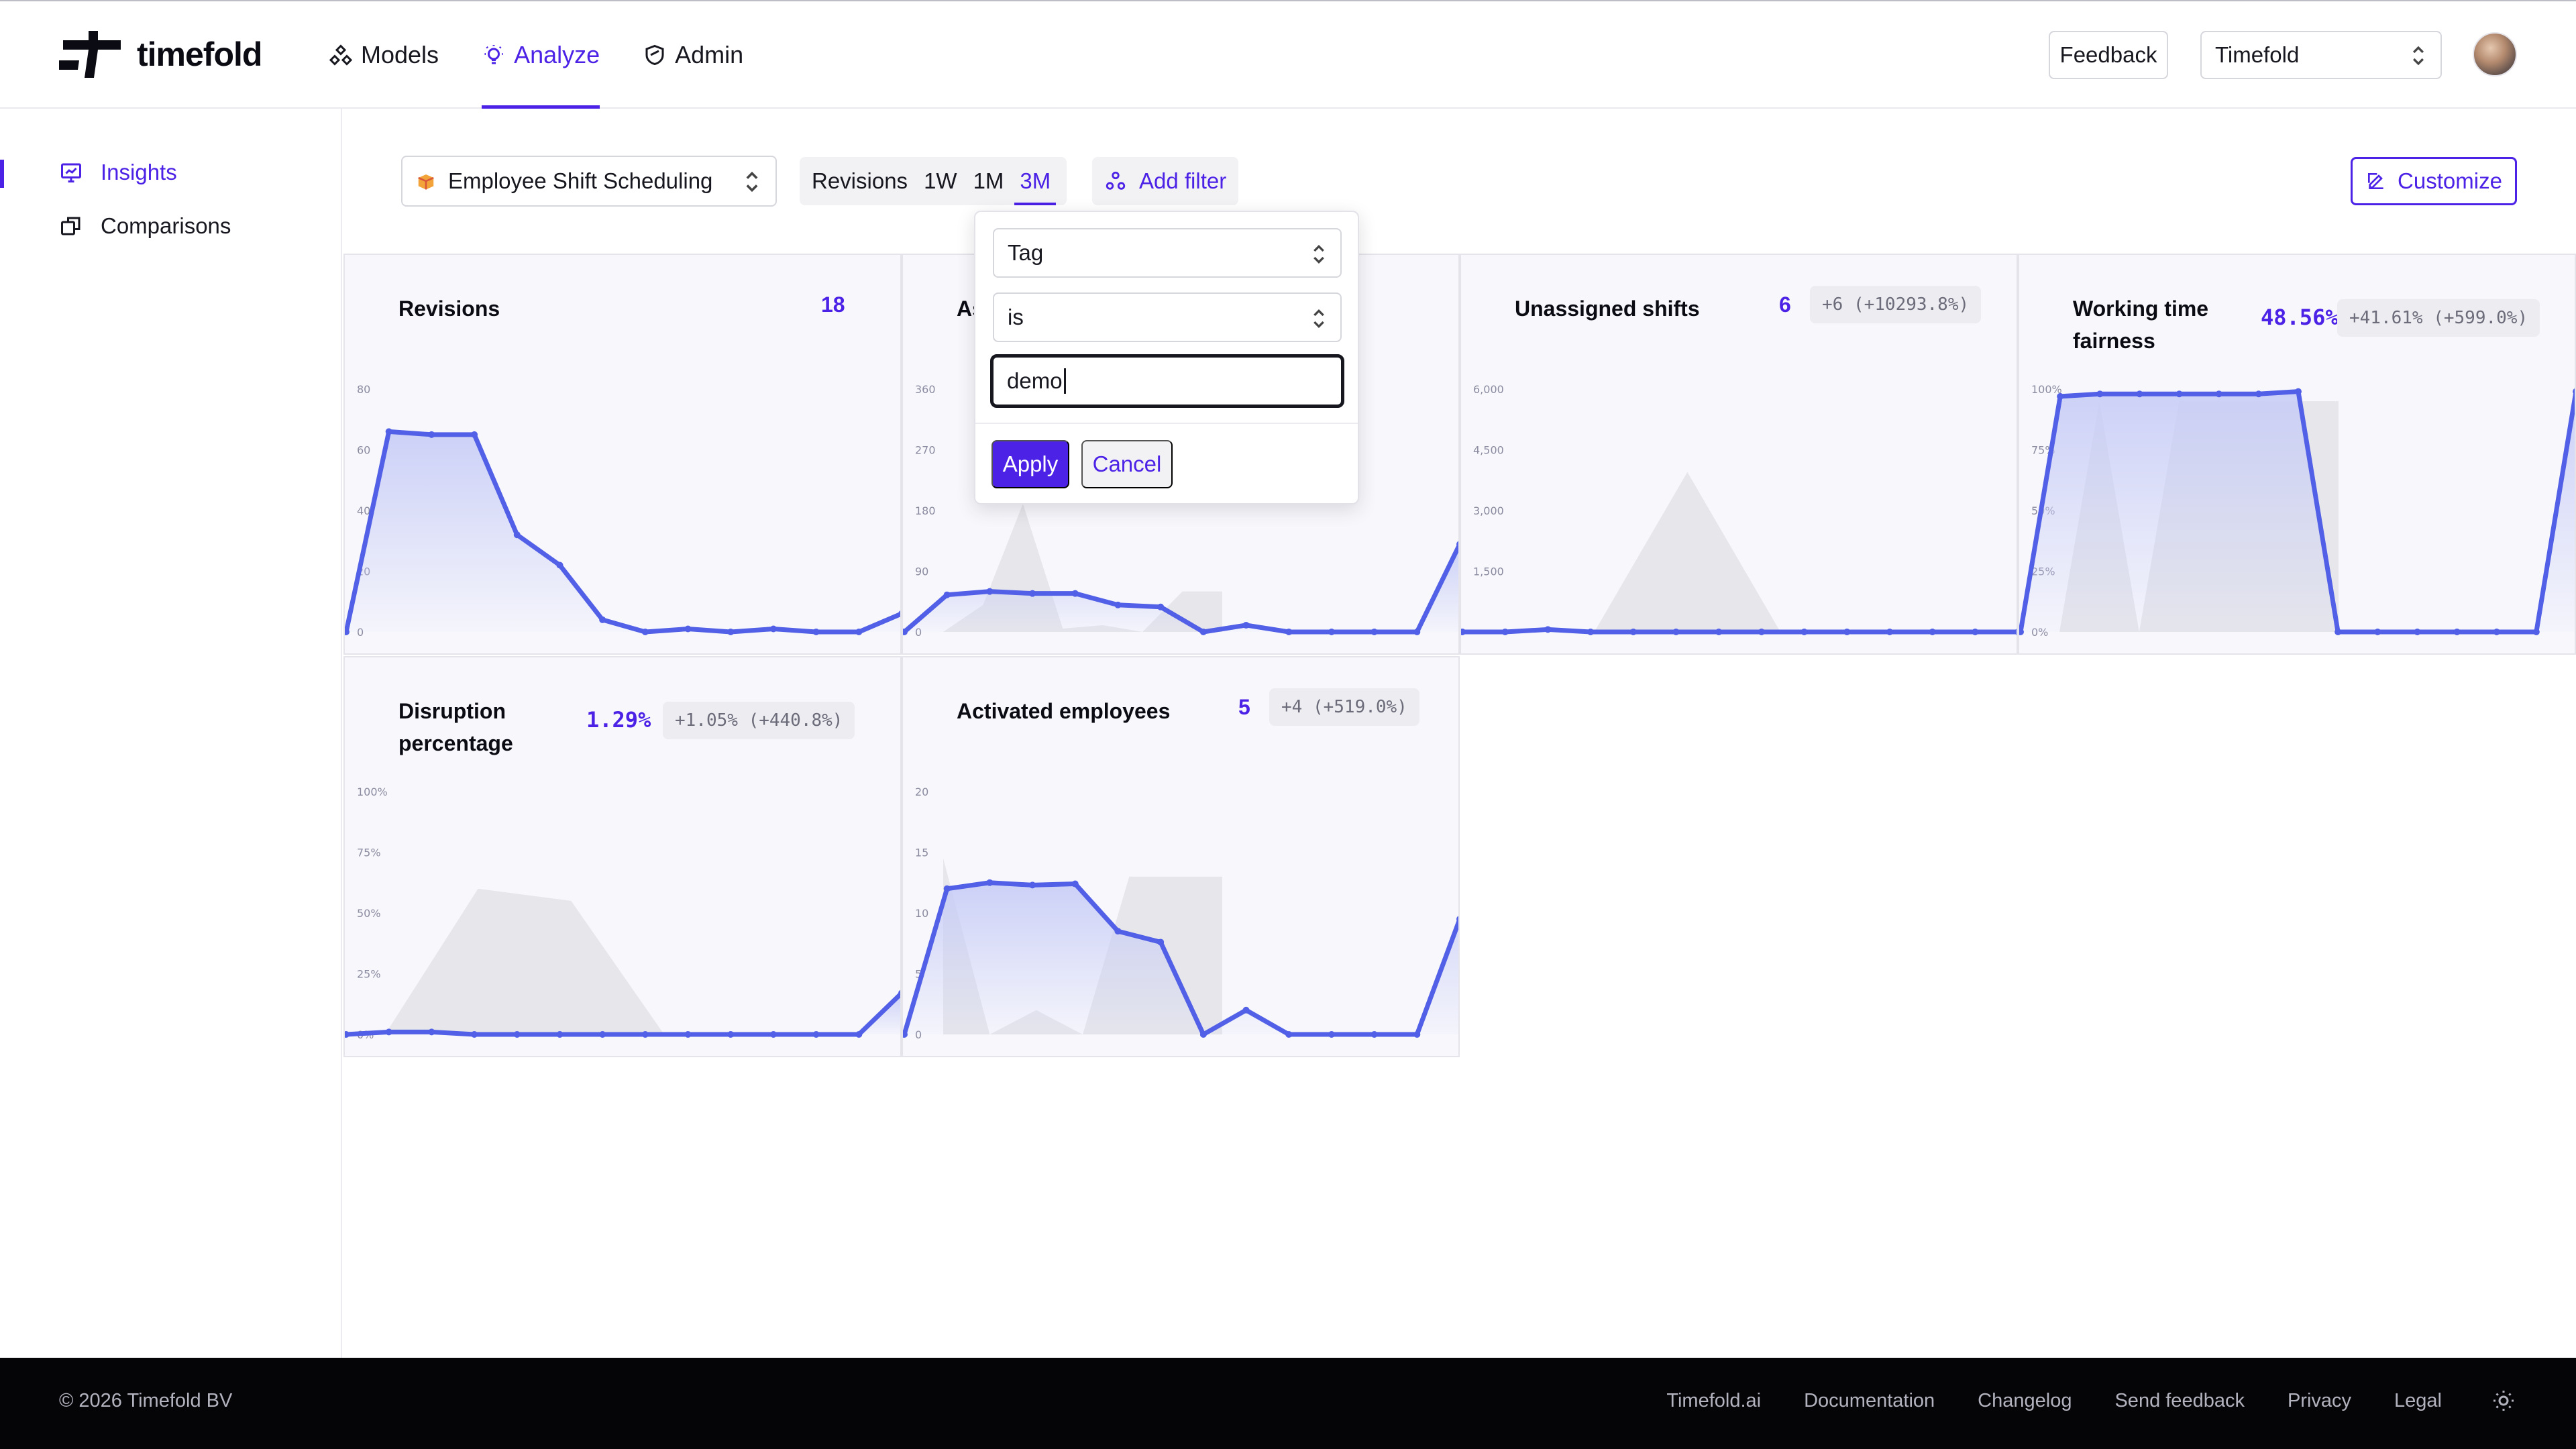  I want to click on filter-value-text: demo, so click(1035, 380).